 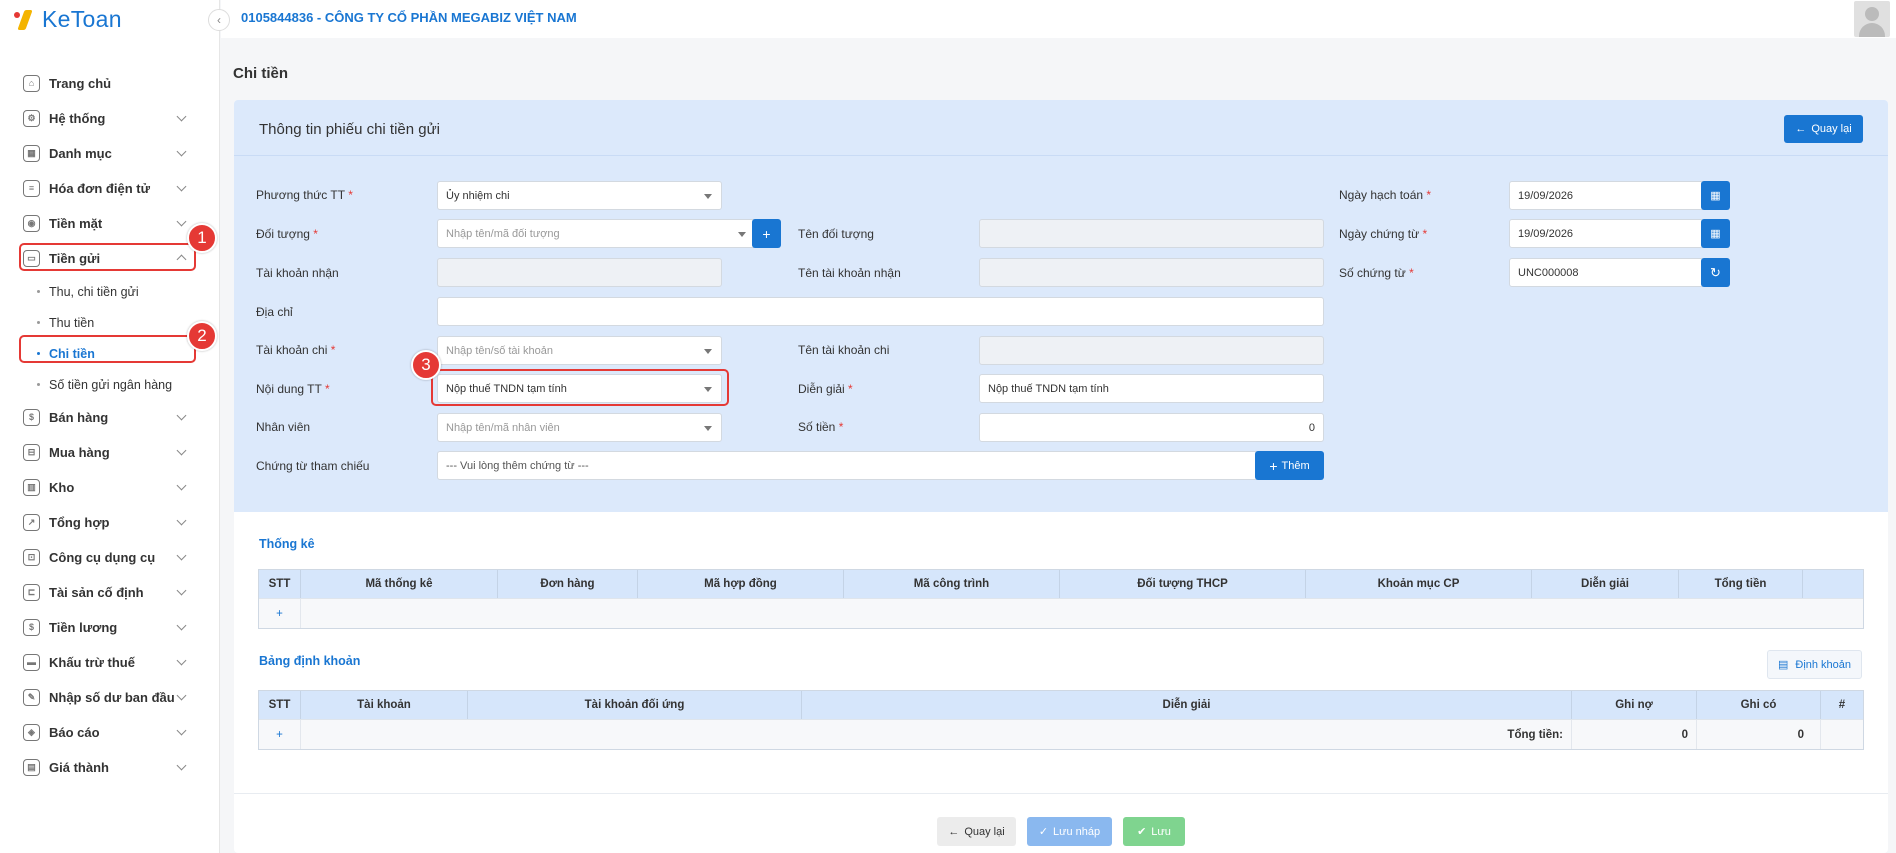 I want to click on sidebar-item-label: Hóa đơn điện tử, so click(x=99, y=188).